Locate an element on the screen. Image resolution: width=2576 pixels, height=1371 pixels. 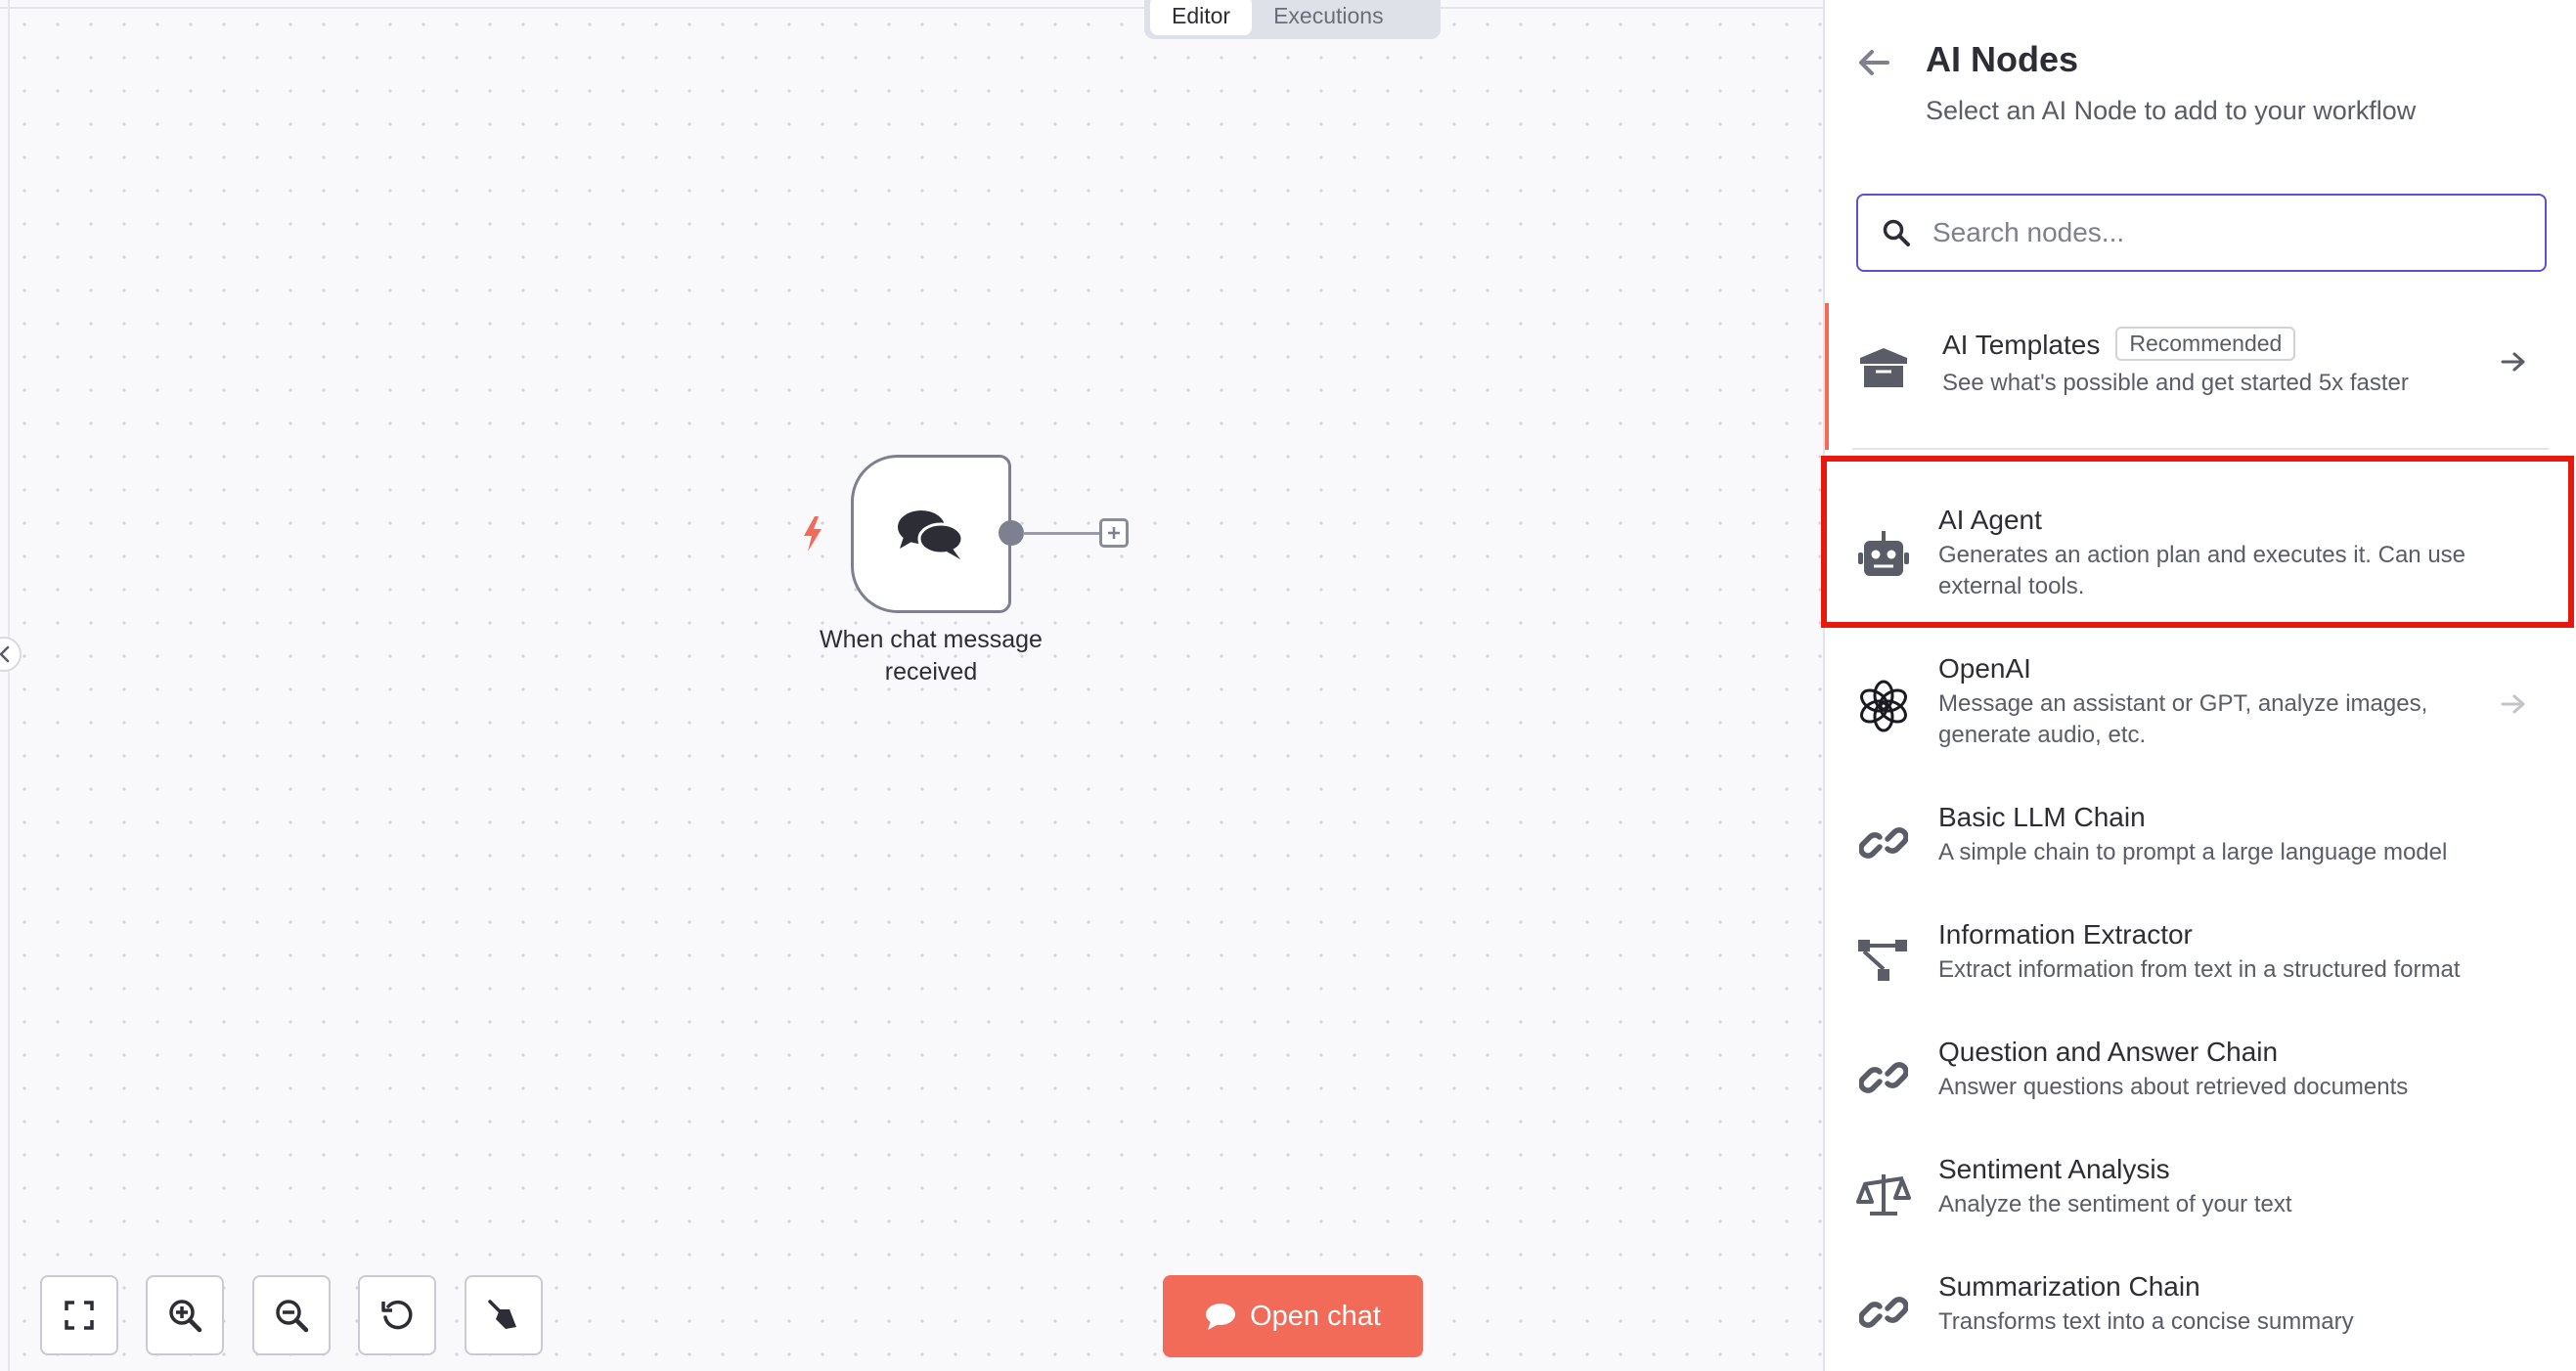
item-title: Sentiment Analysis is located at coordinates (2054, 1169).